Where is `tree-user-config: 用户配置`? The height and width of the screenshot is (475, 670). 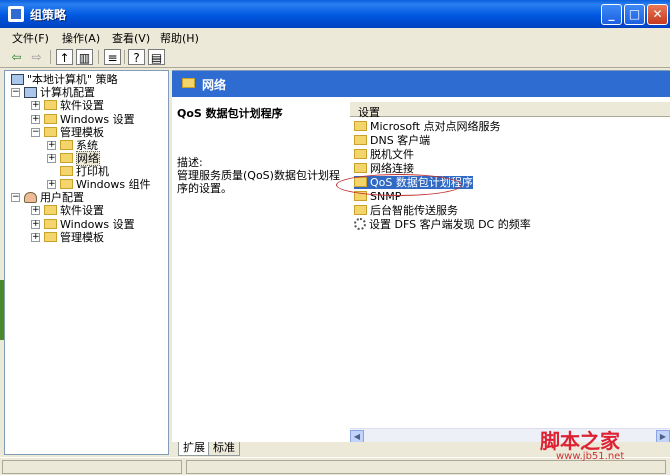
tree-user-config: 用户配置 is located at coordinates (54, 197).